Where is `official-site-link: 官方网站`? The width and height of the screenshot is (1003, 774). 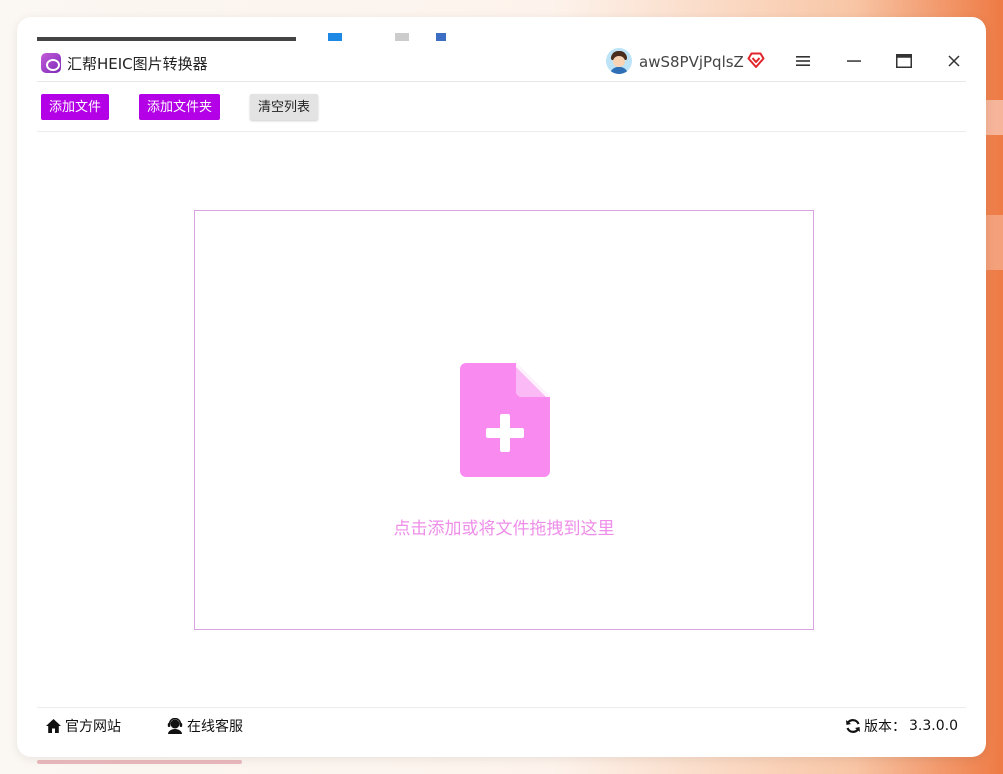 official-site-link: 官方网站 is located at coordinates (83, 726).